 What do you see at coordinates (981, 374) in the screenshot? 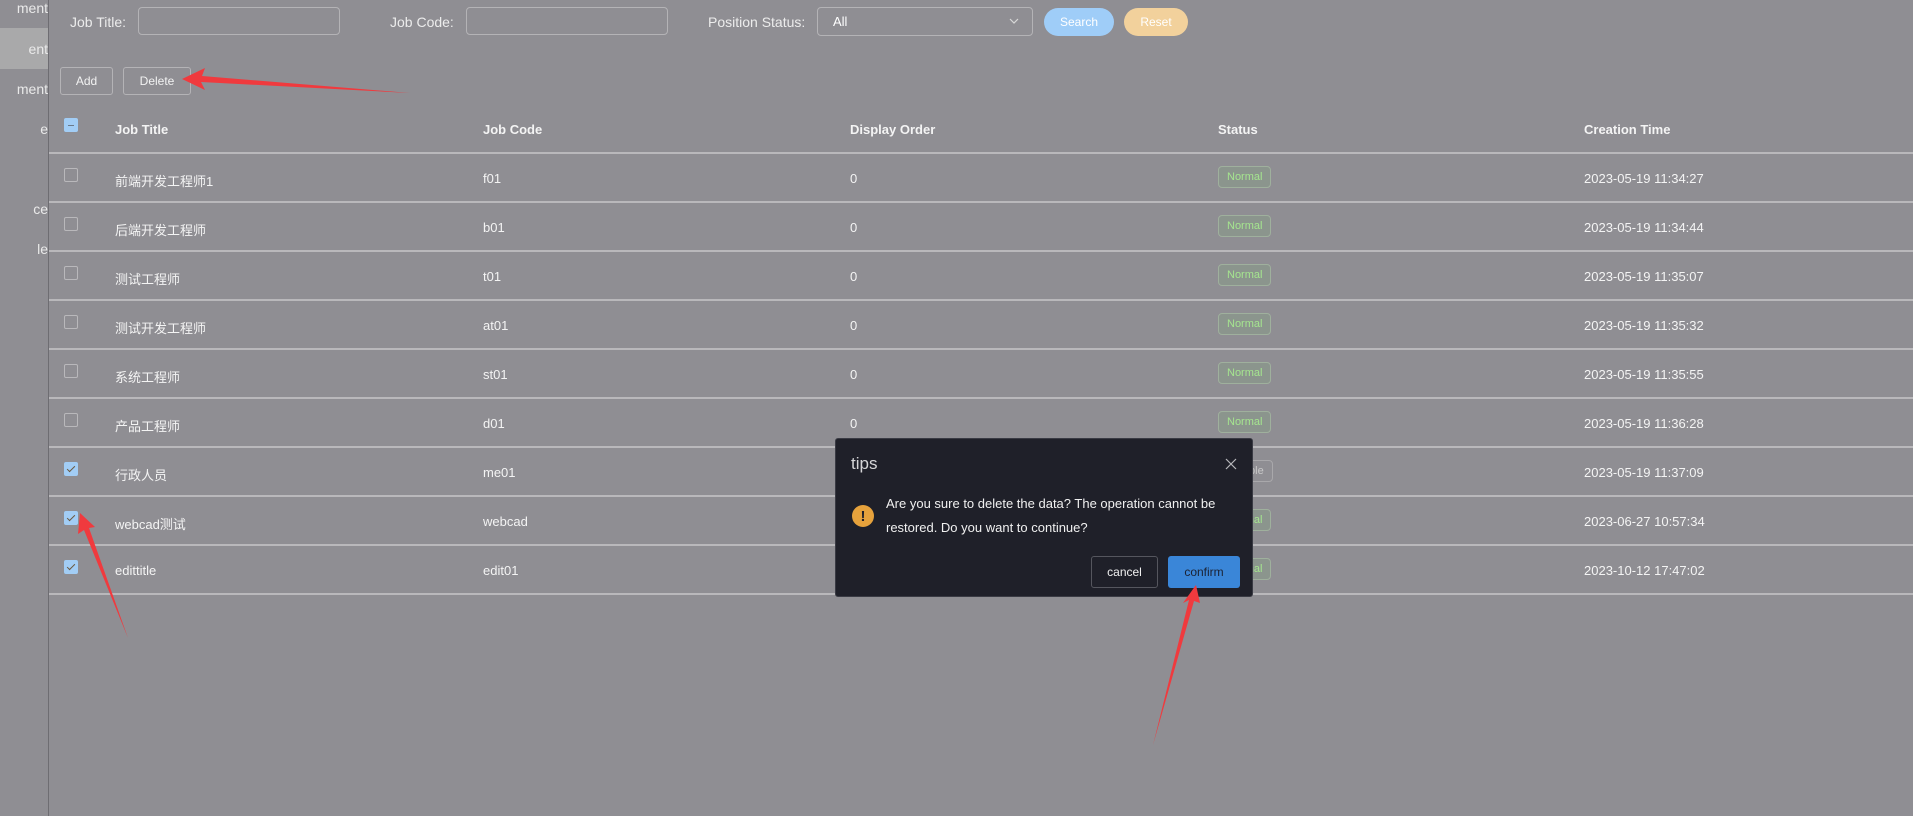
I see `table-row-4: 系统工程师 st01 0 Normal 2023-05-19 11:35:55` at bounding box center [981, 374].